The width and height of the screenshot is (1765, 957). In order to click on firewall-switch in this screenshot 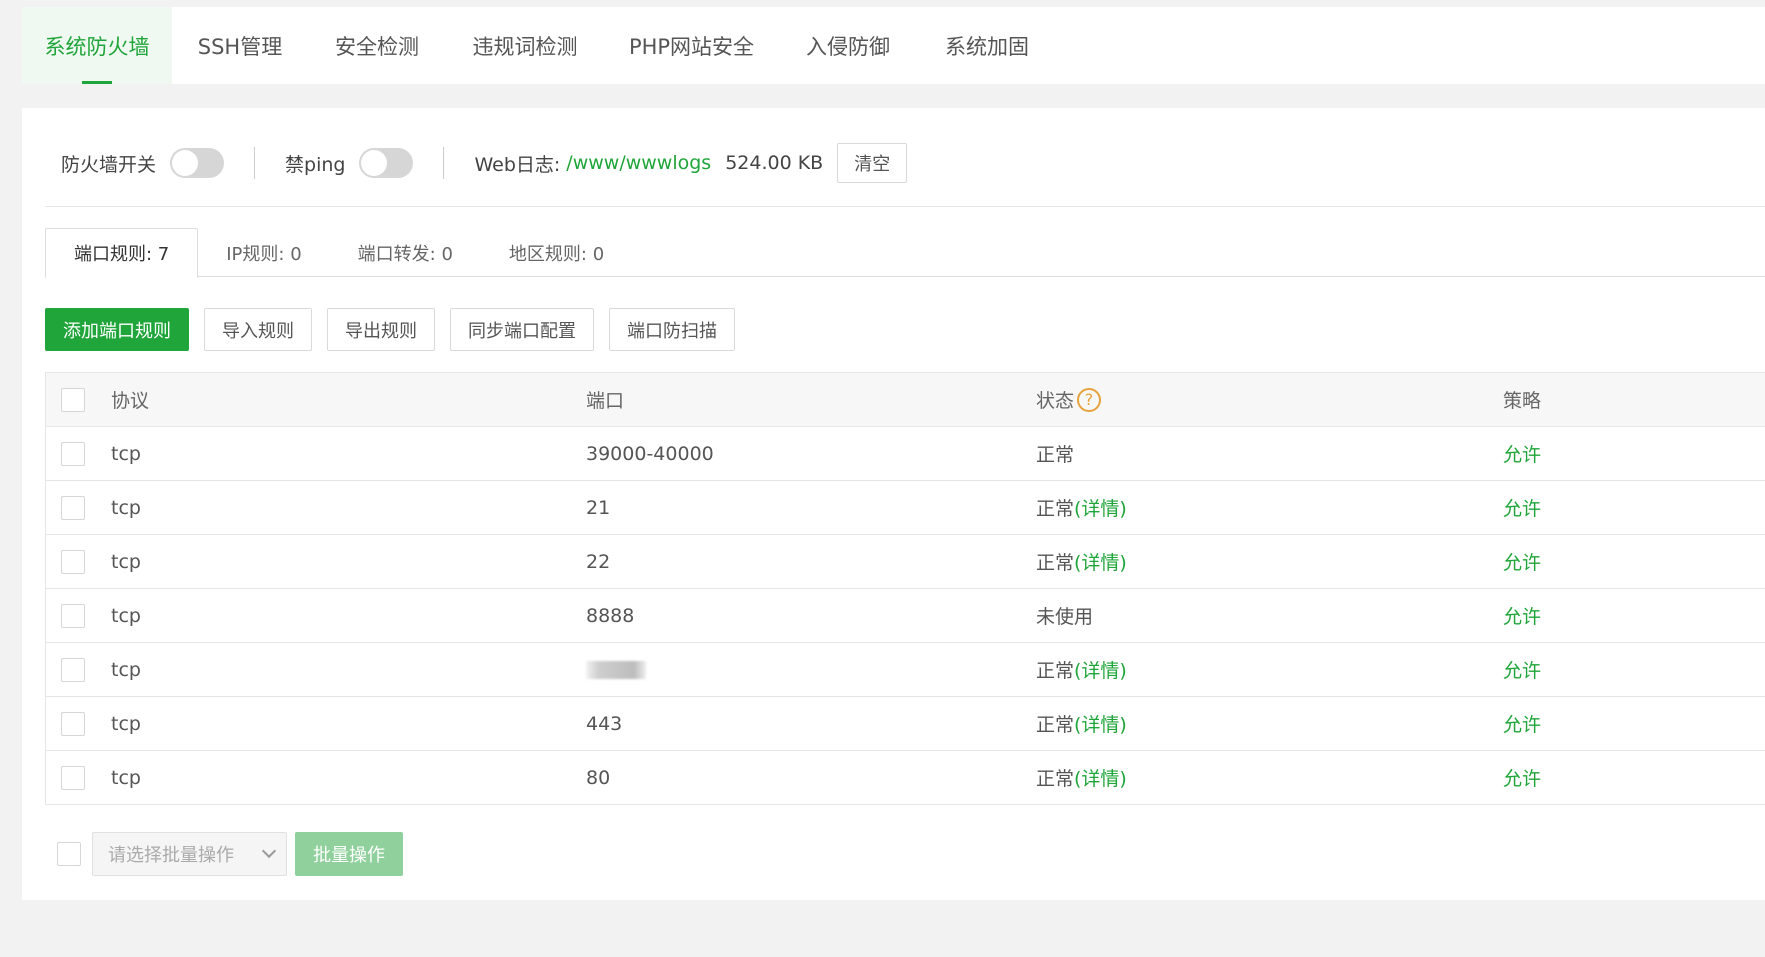, I will do `click(197, 163)`.